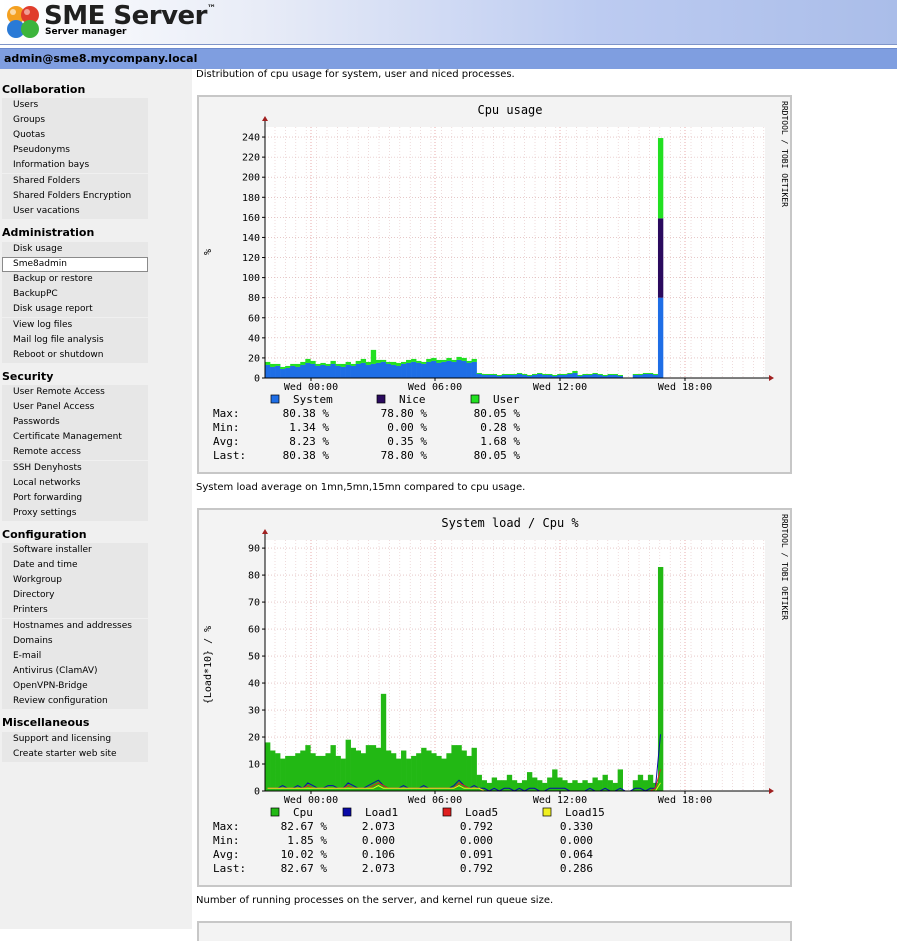  Describe the element at coordinates (407, 441) in the screenshot. I see `stats-value: 0.35 %` at that location.